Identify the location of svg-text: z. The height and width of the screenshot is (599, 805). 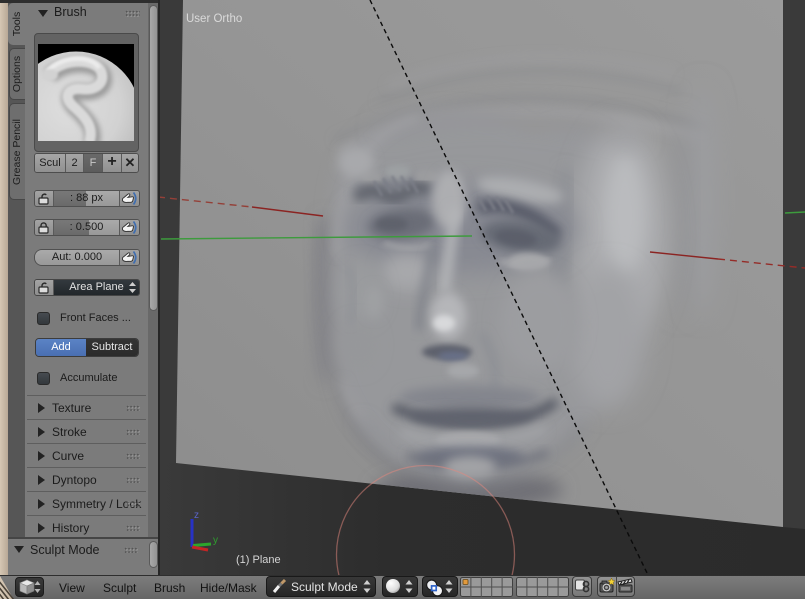
(196, 515).